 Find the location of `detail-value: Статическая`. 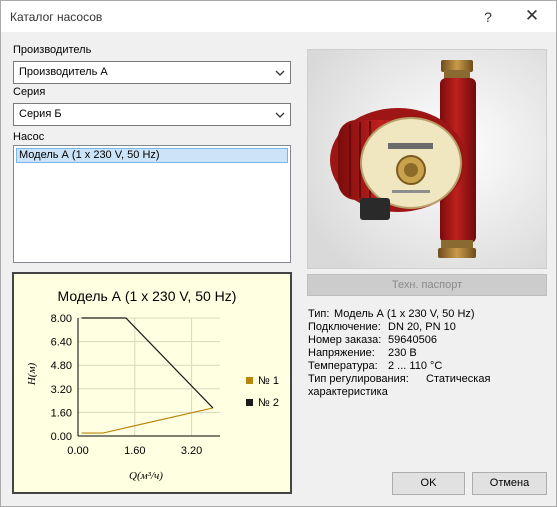

detail-value: Статическая is located at coordinates (458, 379).